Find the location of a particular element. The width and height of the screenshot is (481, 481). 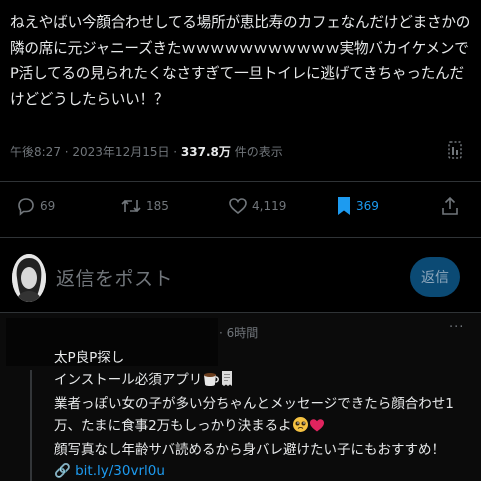

heart-emoji-icon is located at coordinates (317, 429).